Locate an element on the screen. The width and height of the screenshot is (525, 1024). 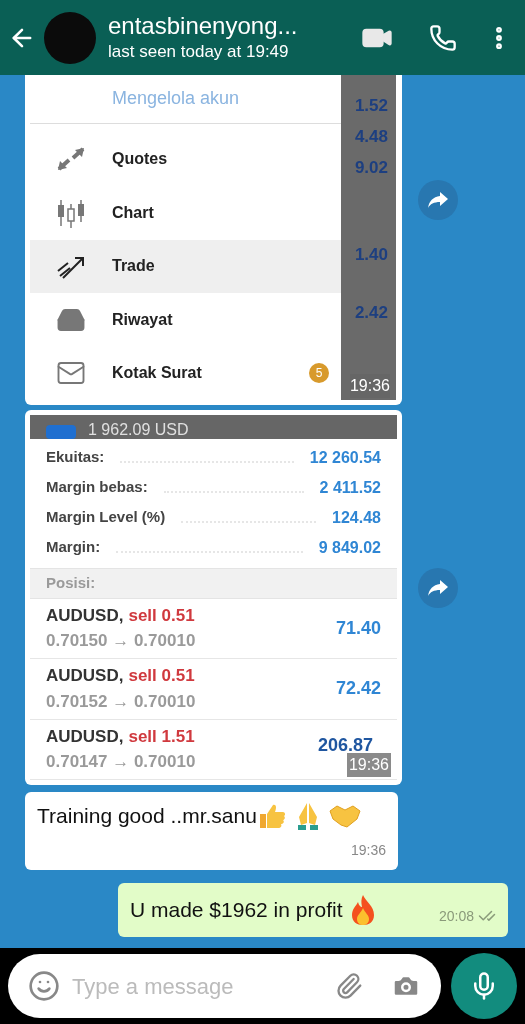
summary-label: Margin Level (%) is located at coordinates (106, 517).